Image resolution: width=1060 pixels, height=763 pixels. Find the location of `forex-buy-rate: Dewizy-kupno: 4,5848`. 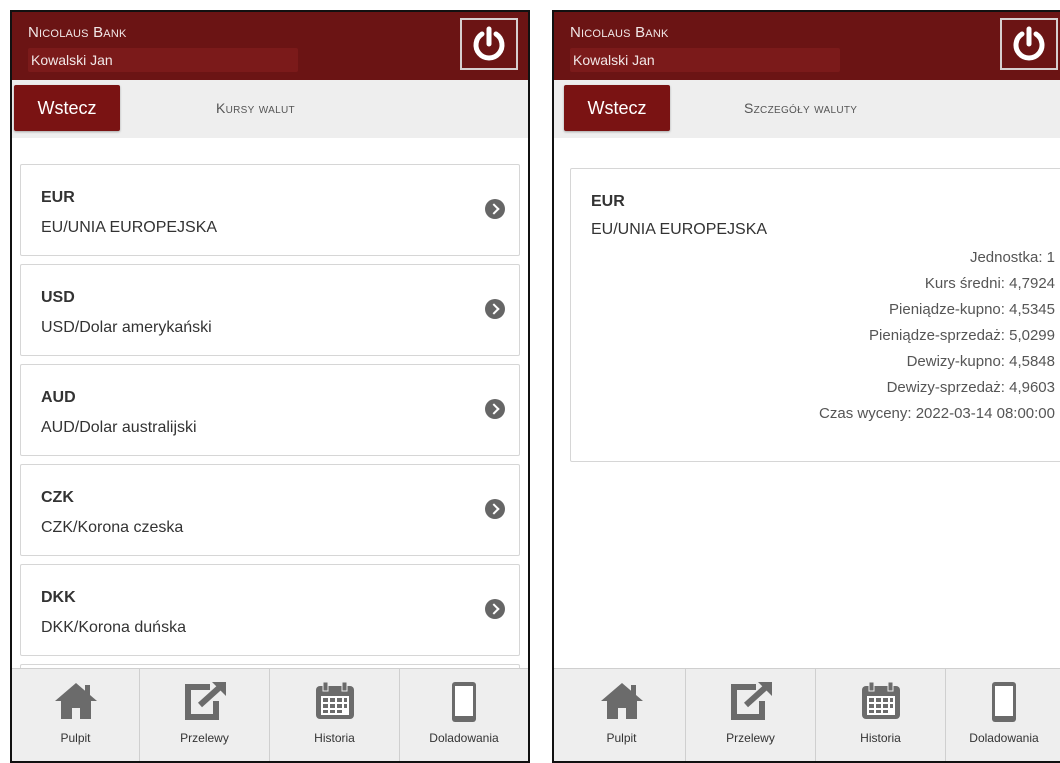

forex-buy-rate: Dewizy-kupno: 4,5848 is located at coordinates (980, 361).